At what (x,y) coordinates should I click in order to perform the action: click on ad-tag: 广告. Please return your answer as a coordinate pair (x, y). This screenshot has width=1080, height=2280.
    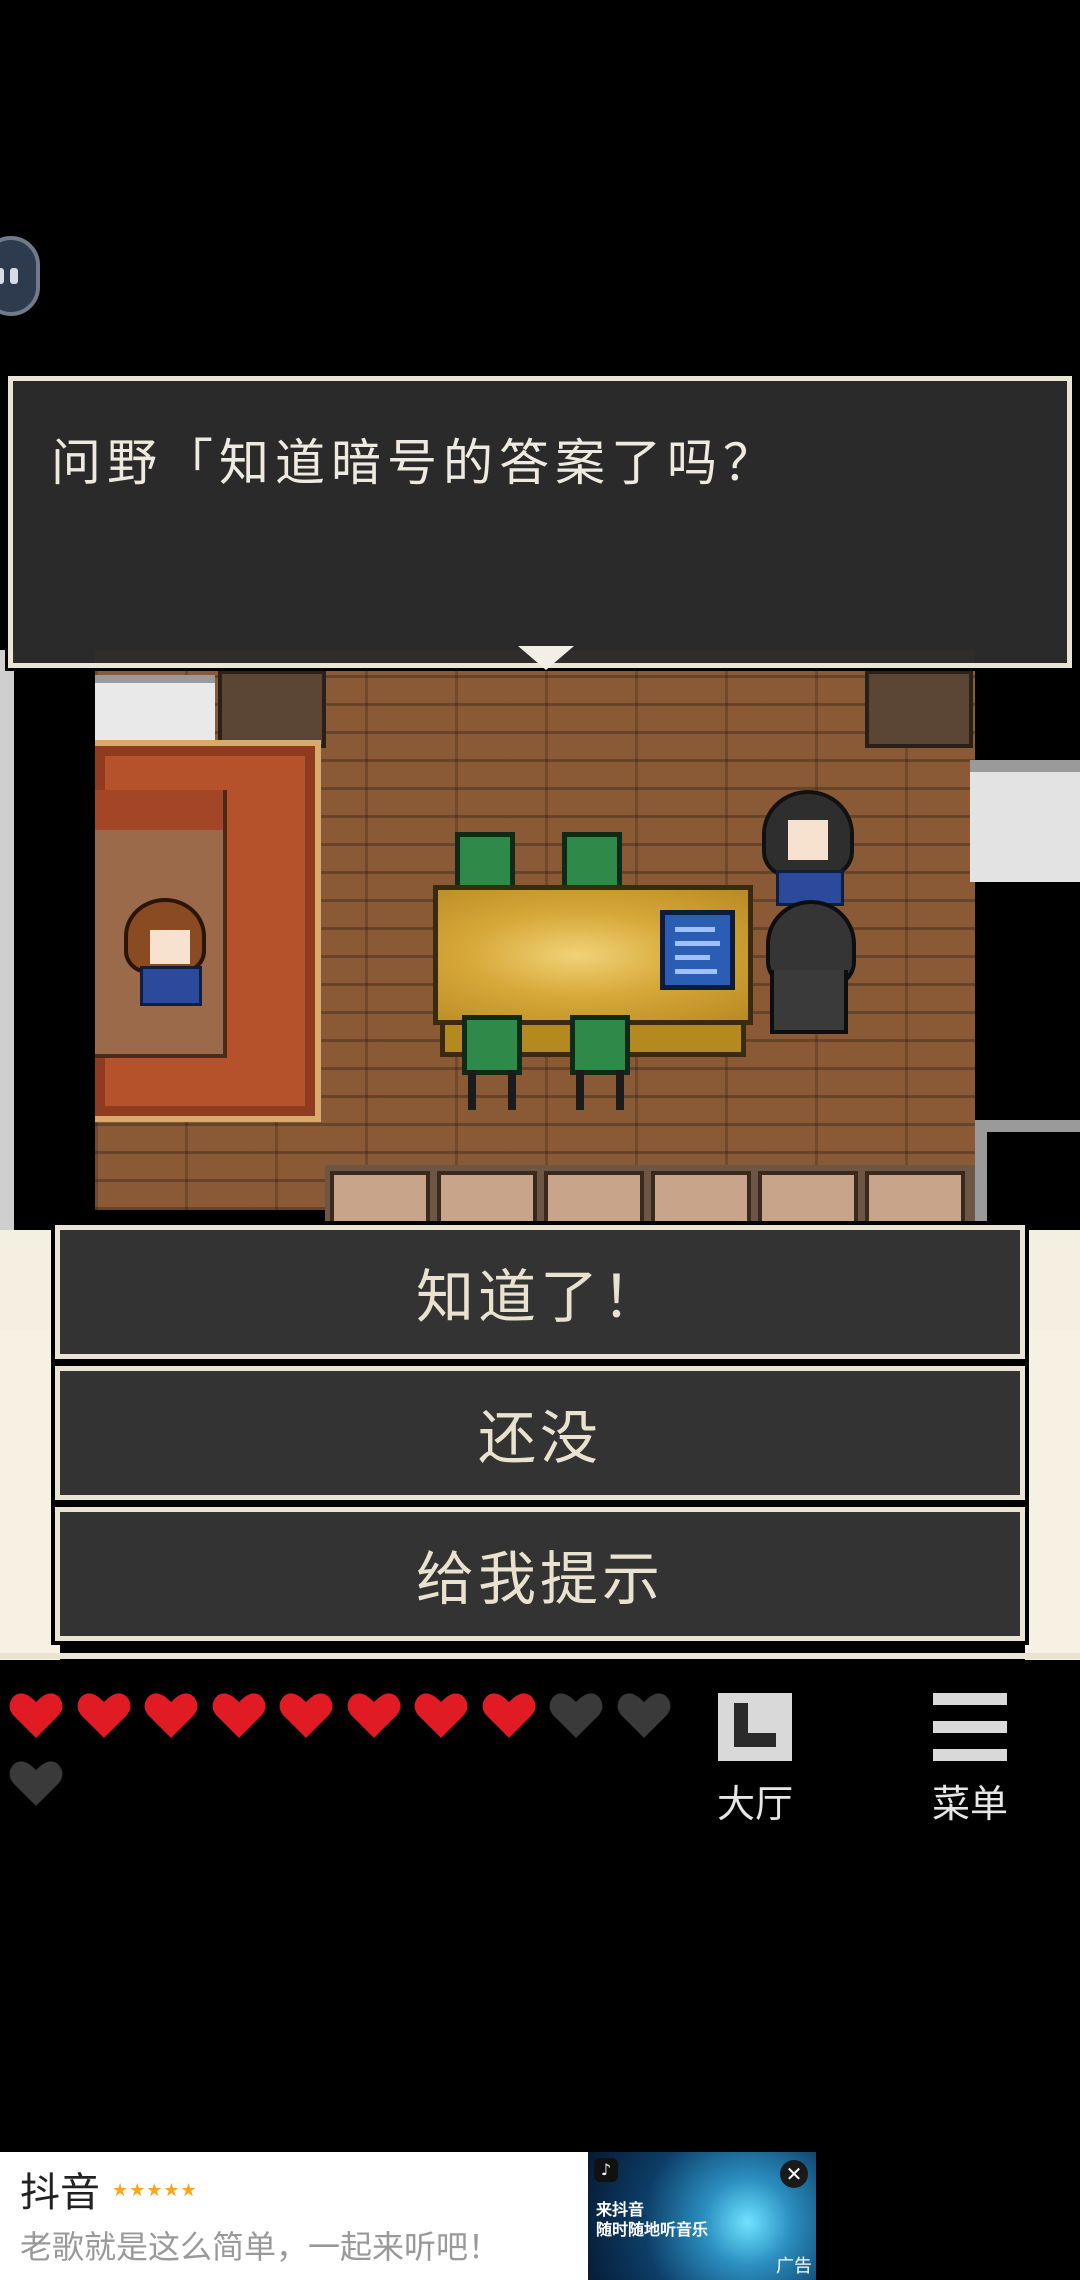
    Looking at the image, I should click on (794, 2266).